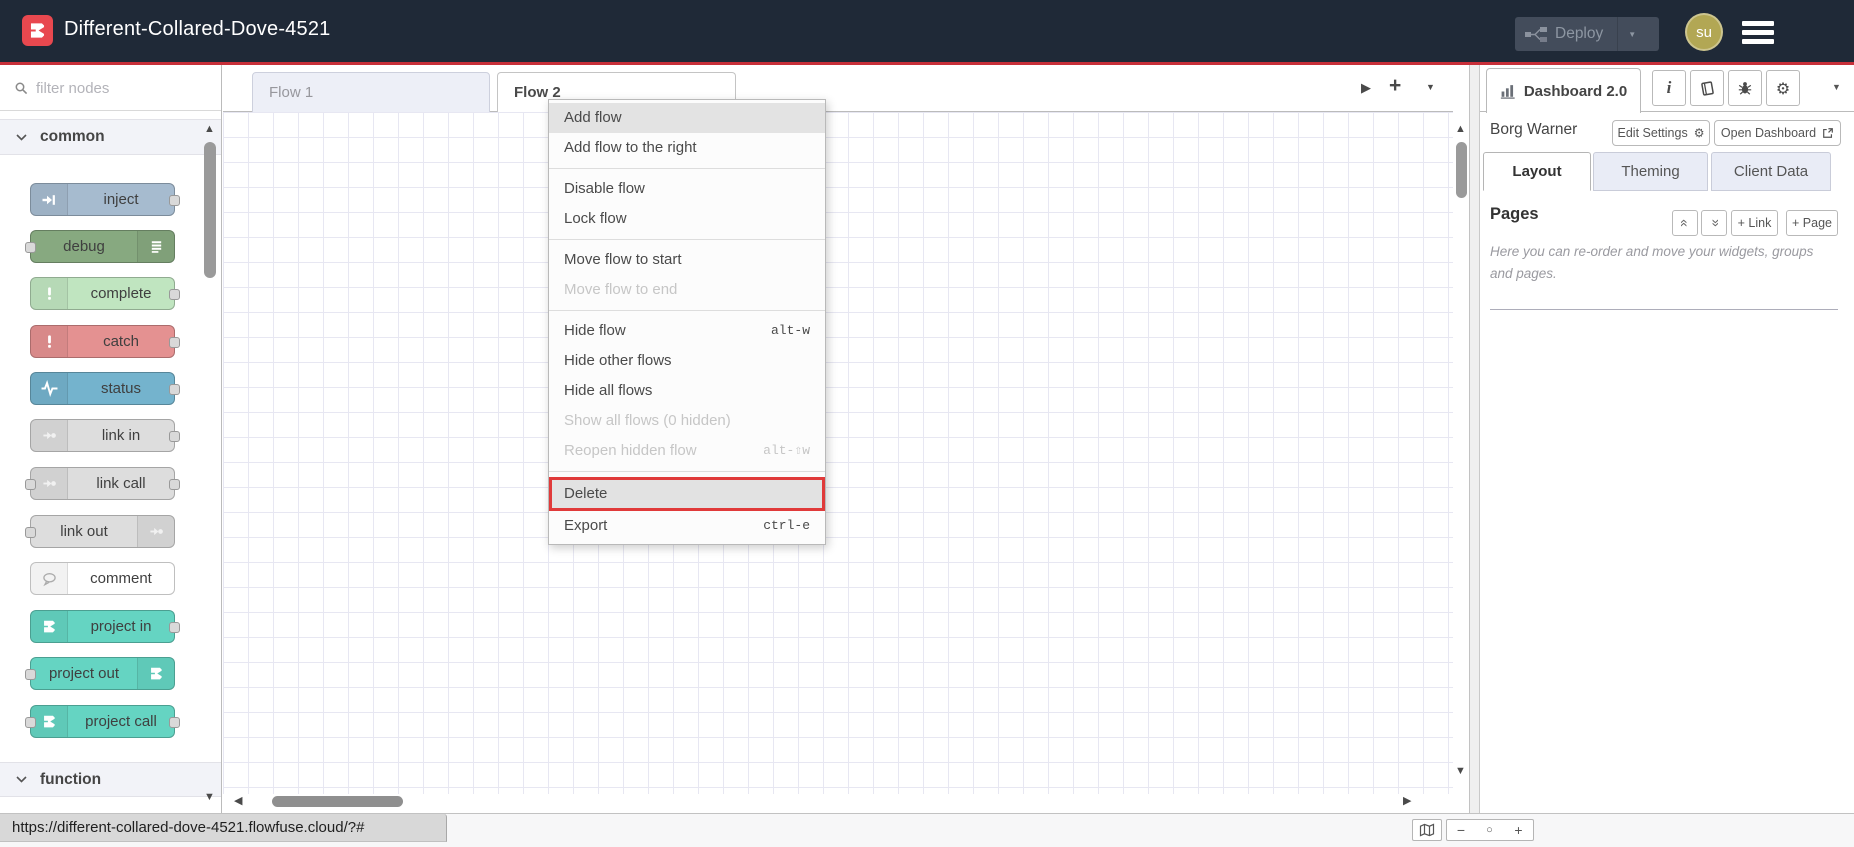 The image size is (1854, 847). I want to click on palette-category-common: common, so click(110, 137).